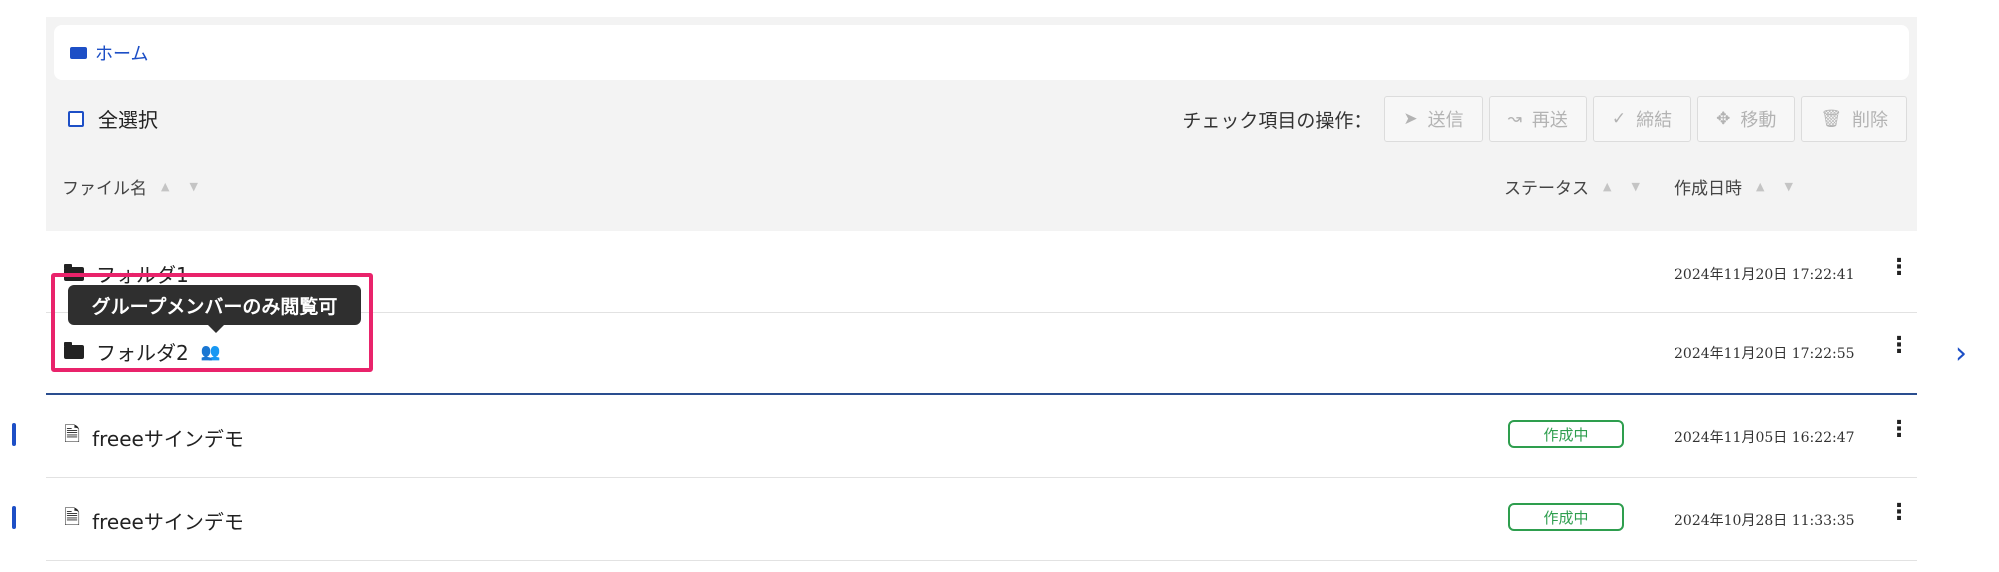 The image size is (1999, 572). I want to click on chevron-right-icon: ›, so click(1961, 353).